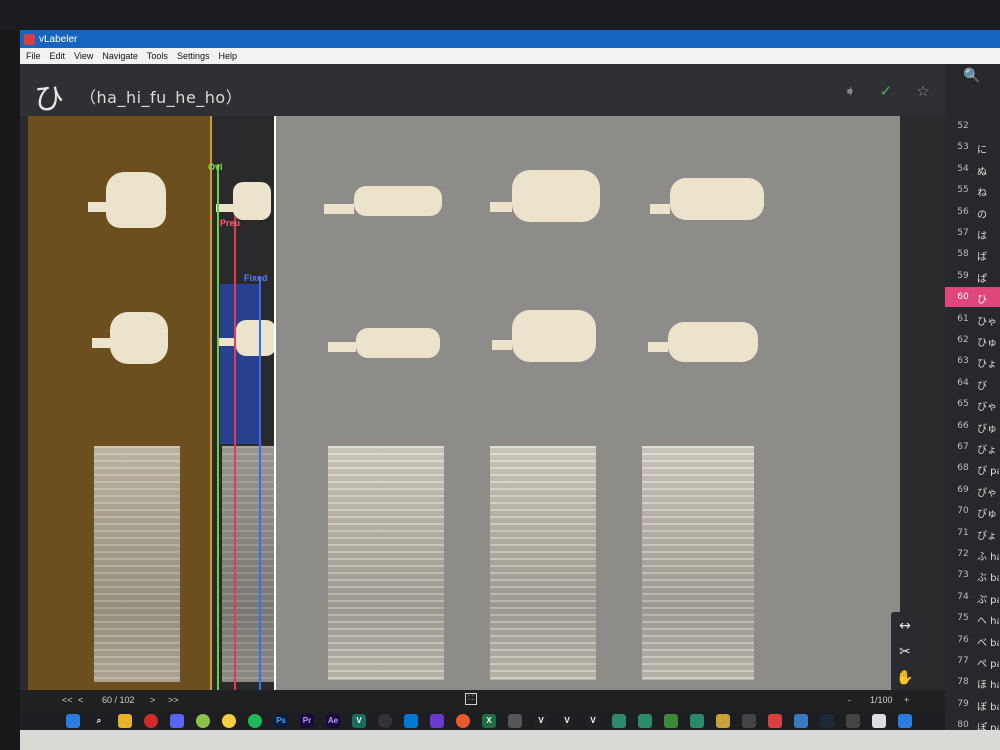 The image size is (1000, 750). I want to click on entry-list-item: 76 べ ba_, so click(972, 640).